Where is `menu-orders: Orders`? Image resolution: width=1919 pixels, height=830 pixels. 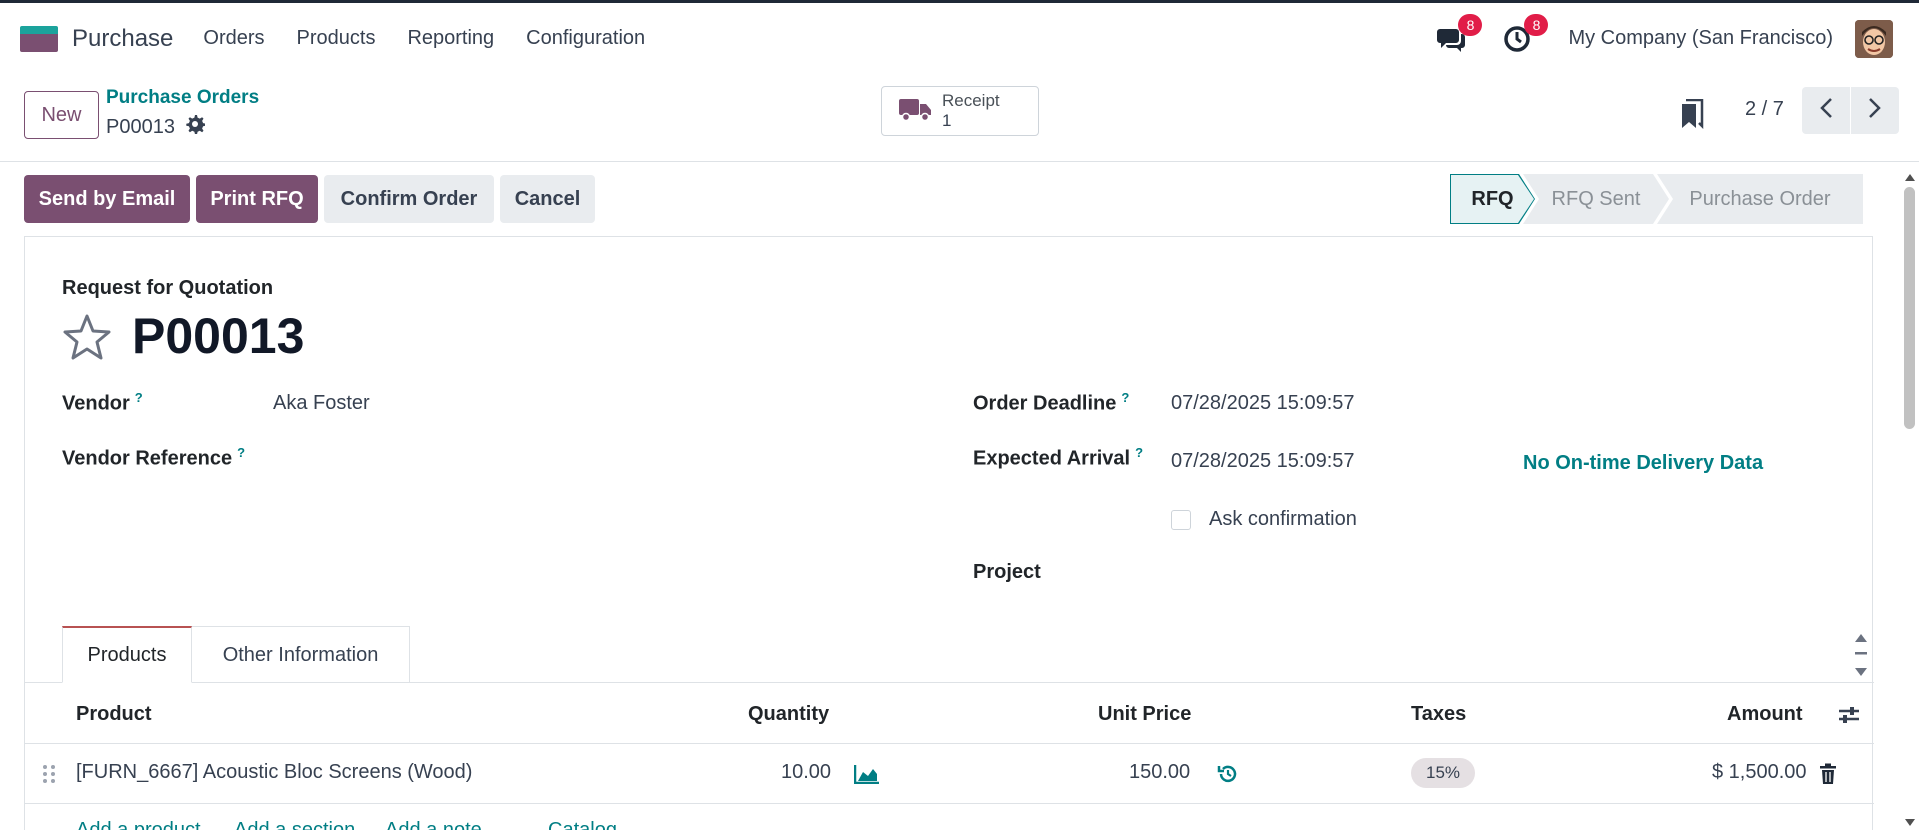
menu-orders: Orders is located at coordinates (233, 38).